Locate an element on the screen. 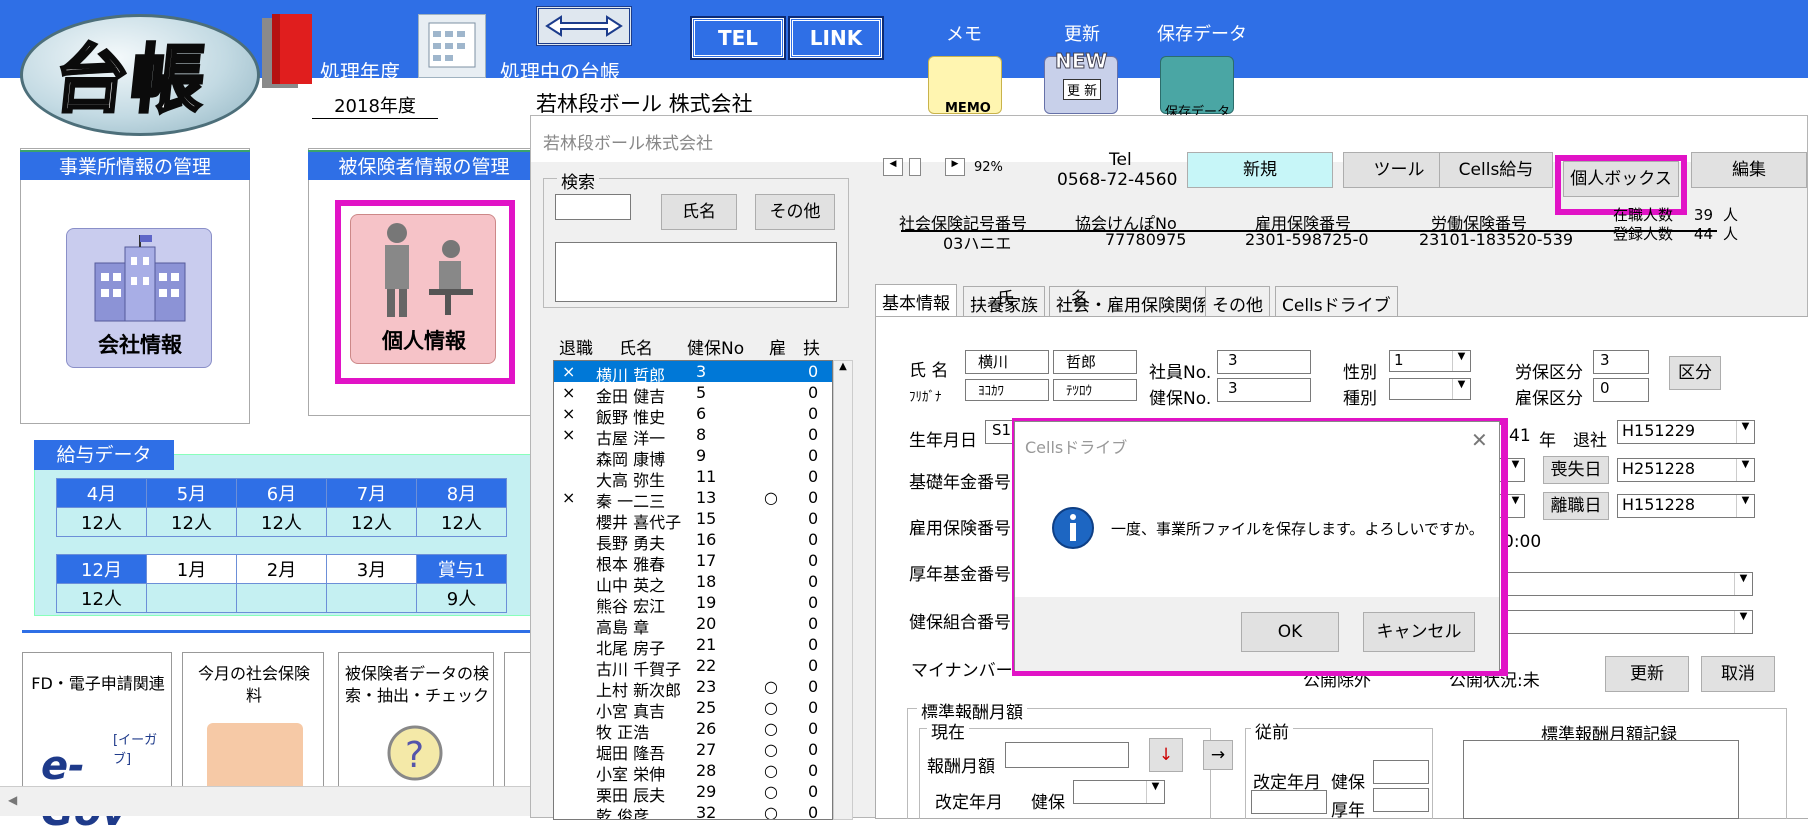  zoom-left-icon: ◀ is located at coordinates (893, 167).